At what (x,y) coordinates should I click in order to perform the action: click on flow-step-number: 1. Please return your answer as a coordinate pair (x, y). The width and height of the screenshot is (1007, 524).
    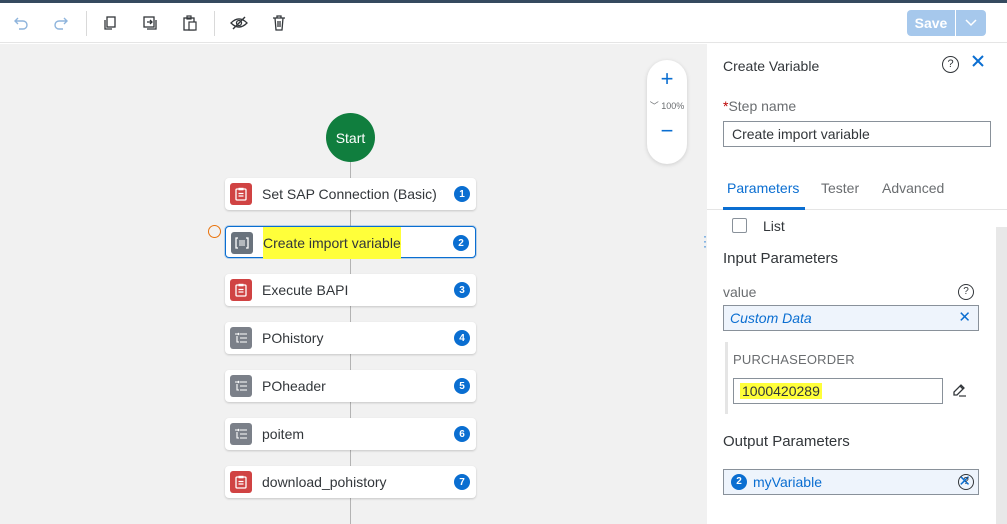
    Looking at the image, I should click on (462, 194).